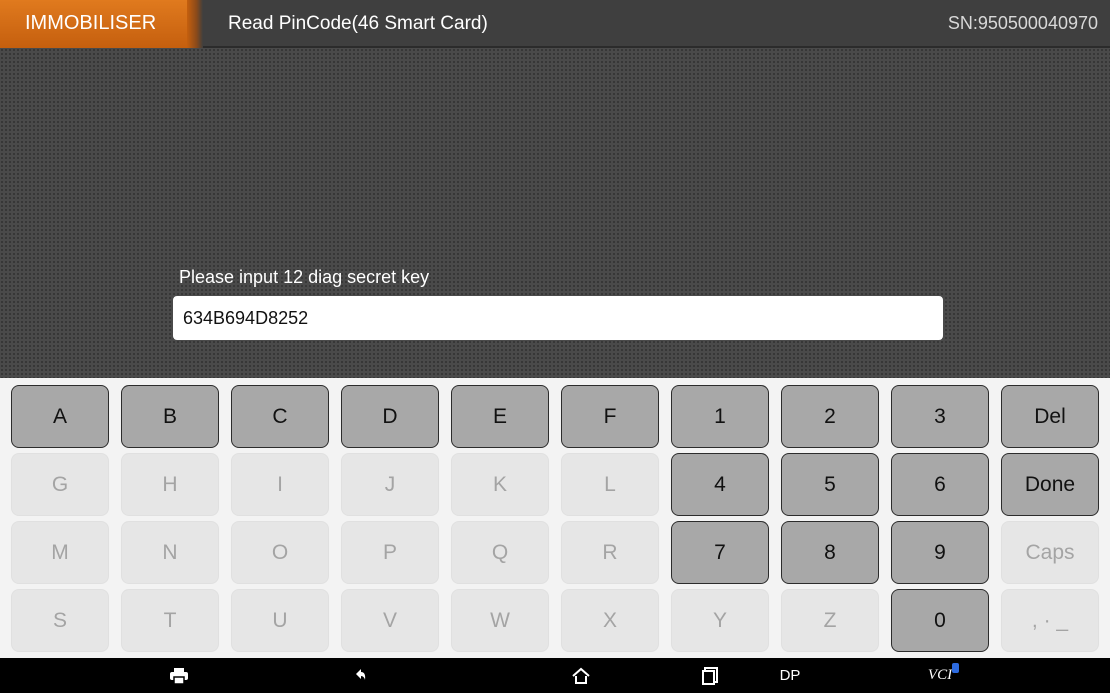  What do you see at coordinates (944, 673) in the screenshot?
I see `vci-label: VCI` at bounding box center [944, 673].